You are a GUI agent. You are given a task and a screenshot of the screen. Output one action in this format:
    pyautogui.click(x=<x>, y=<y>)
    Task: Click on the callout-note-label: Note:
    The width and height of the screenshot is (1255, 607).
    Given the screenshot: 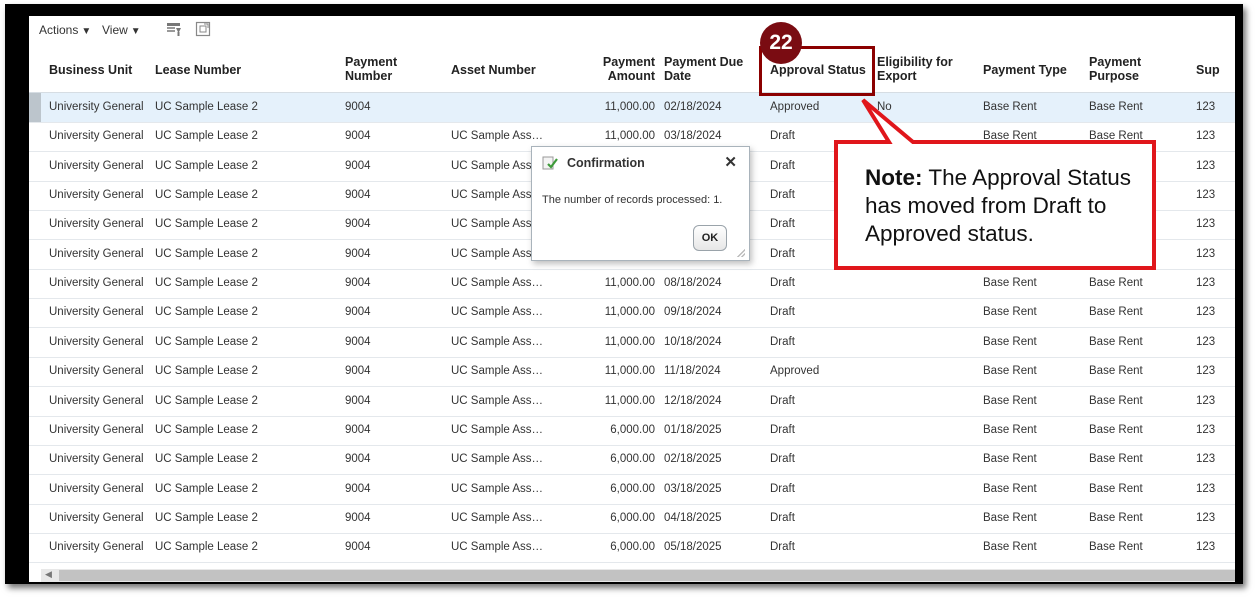 What is the action you would take?
    pyautogui.click(x=894, y=177)
    